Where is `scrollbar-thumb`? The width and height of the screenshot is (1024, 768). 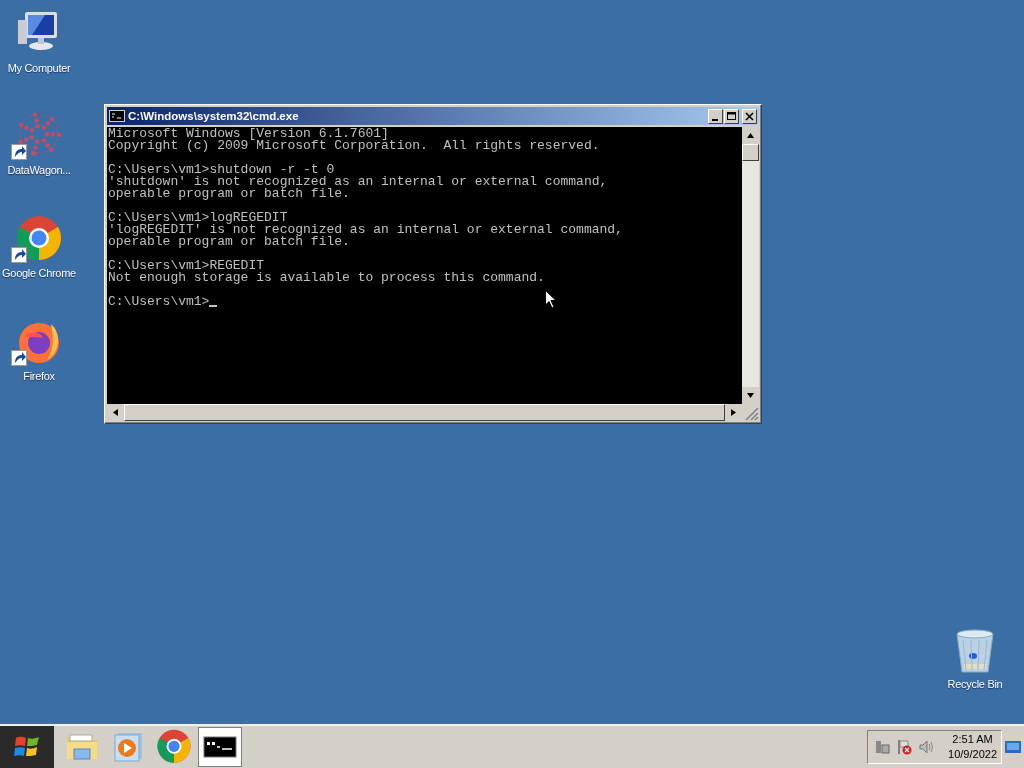
scrollbar-thumb is located at coordinates (750, 152).